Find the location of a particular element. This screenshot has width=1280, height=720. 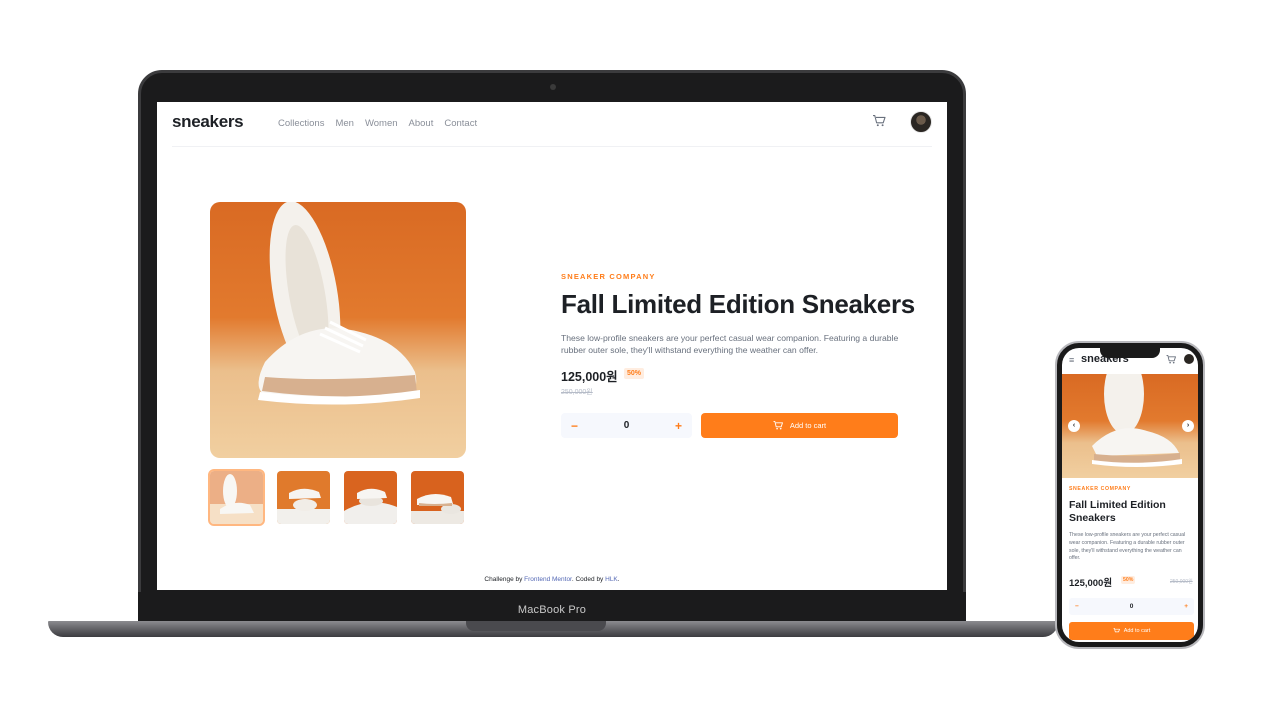

main-nav: Collections Men Women About Contact is located at coordinates (377, 123).